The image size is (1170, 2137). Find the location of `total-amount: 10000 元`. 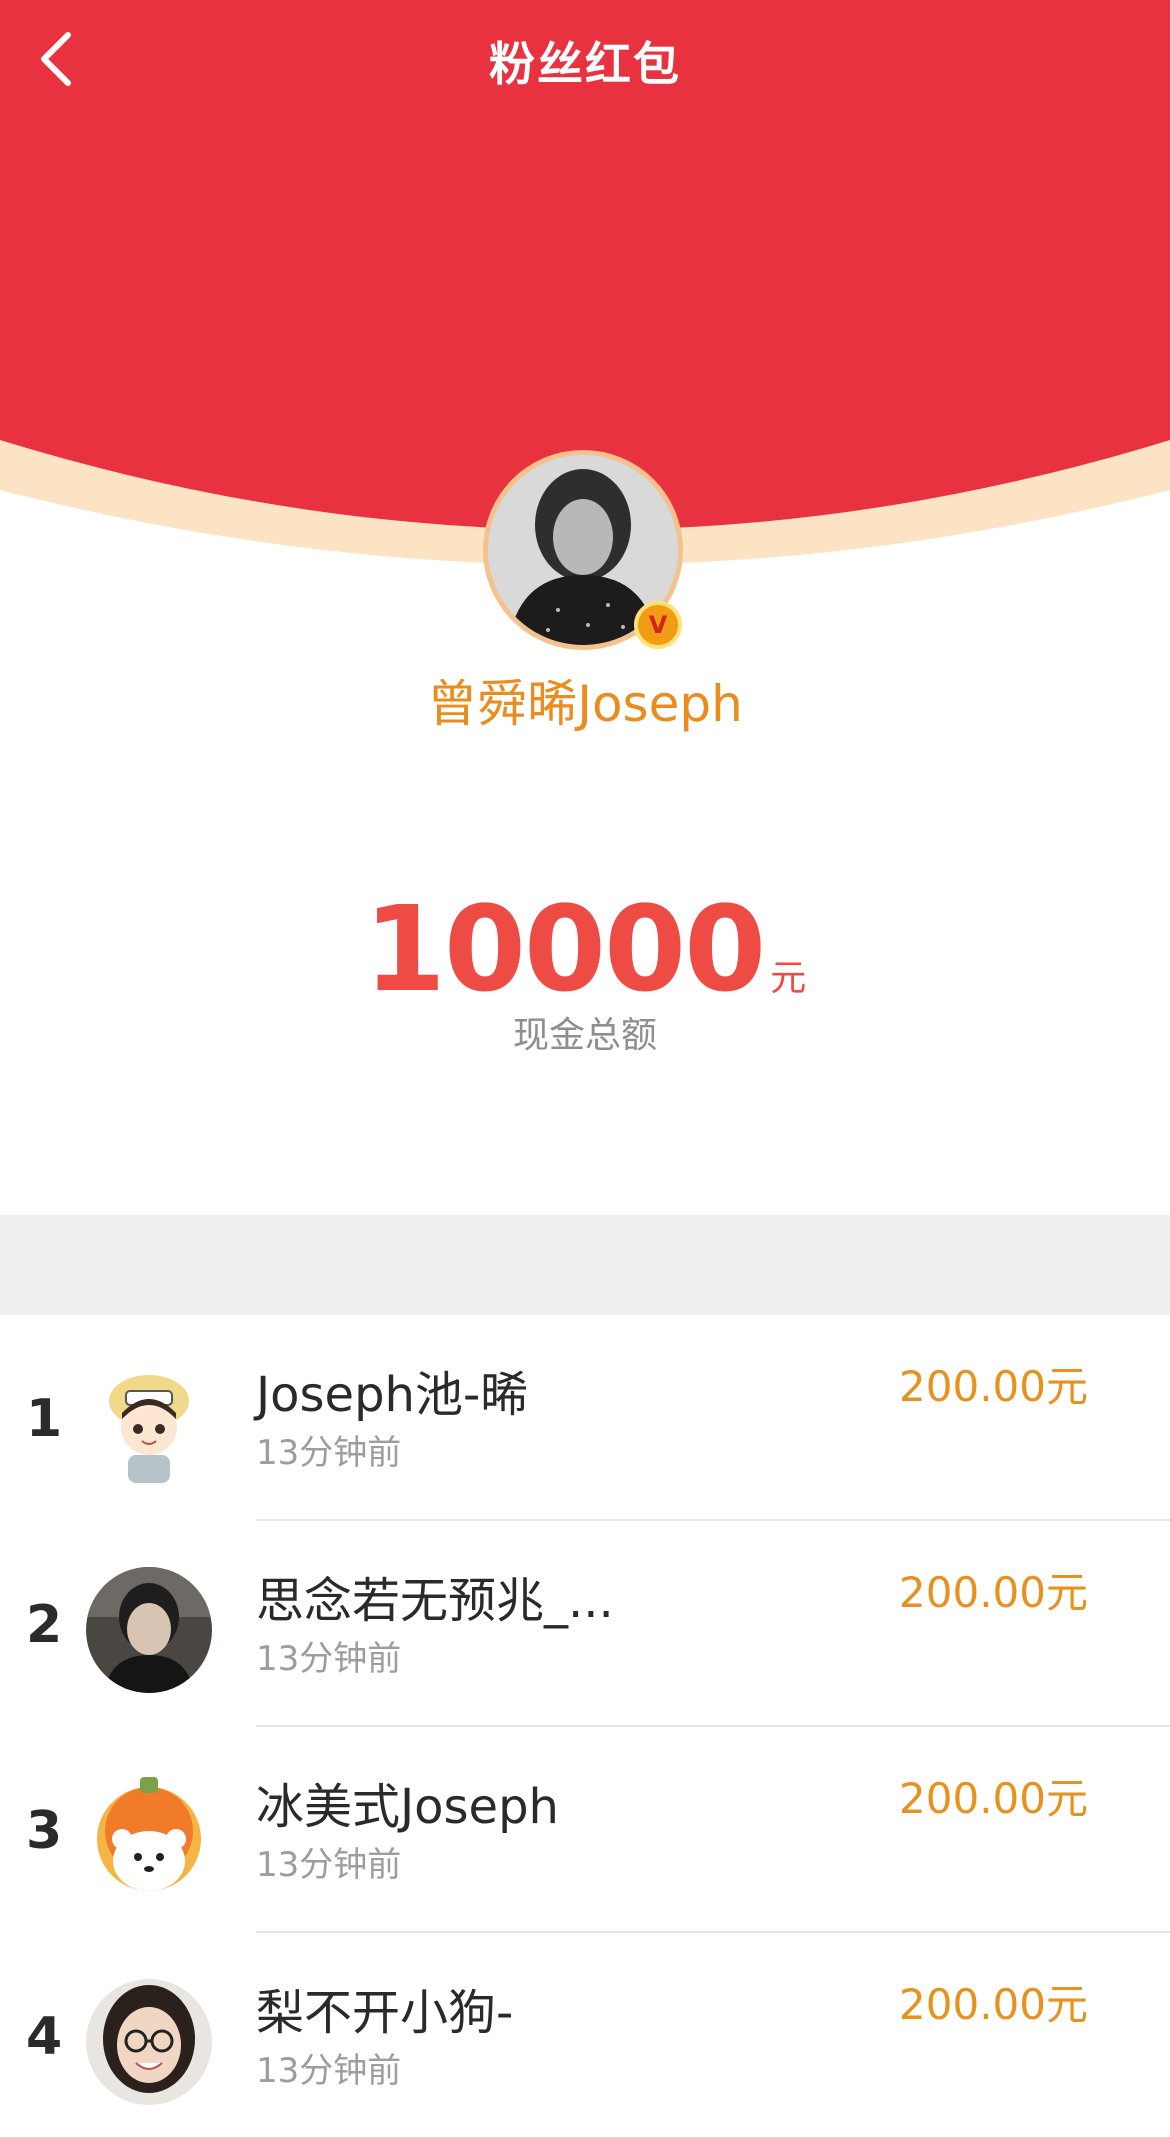

total-amount: 10000 元 is located at coordinates (585, 949).